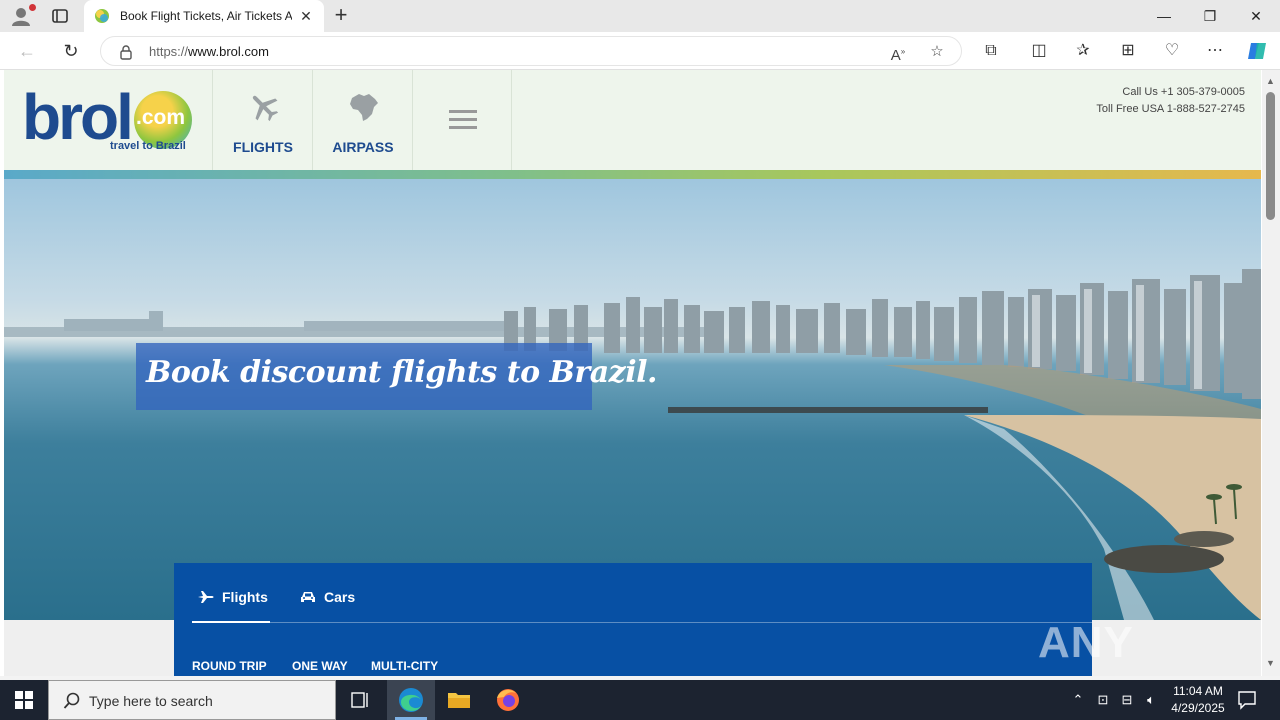  What do you see at coordinates (508, 700) in the screenshot?
I see `firefox-icon` at bounding box center [508, 700].